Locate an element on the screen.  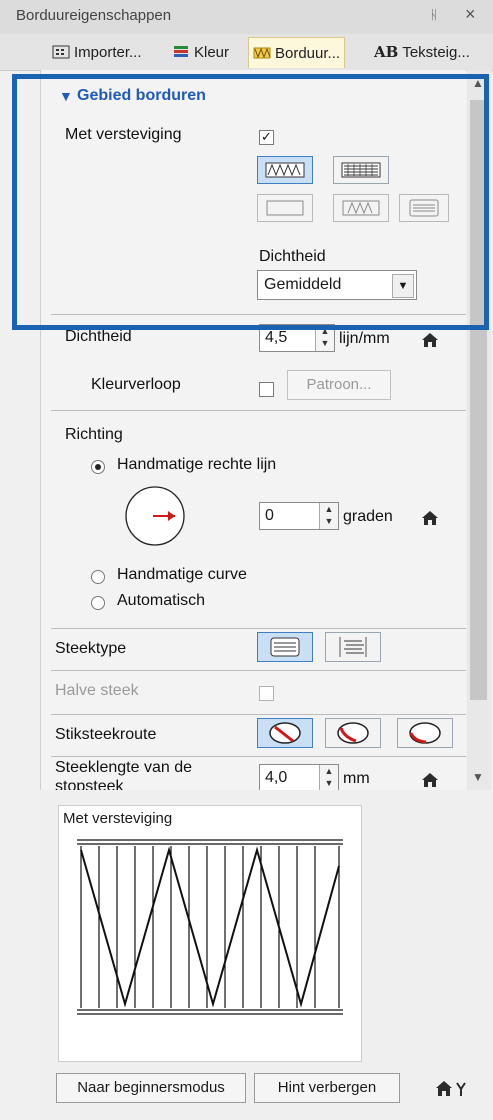
home-settings-icon is located at coordinates (453, 1089).